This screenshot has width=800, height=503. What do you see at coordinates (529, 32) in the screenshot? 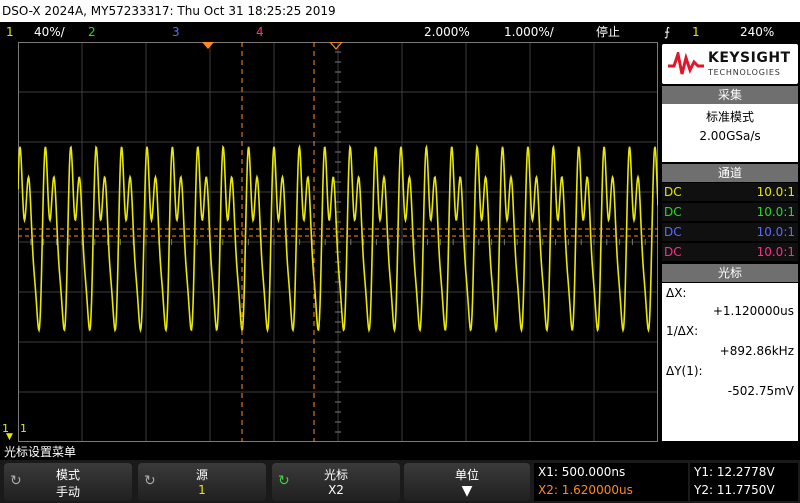
I see `timebase-scale: 1.000%/` at bounding box center [529, 32].